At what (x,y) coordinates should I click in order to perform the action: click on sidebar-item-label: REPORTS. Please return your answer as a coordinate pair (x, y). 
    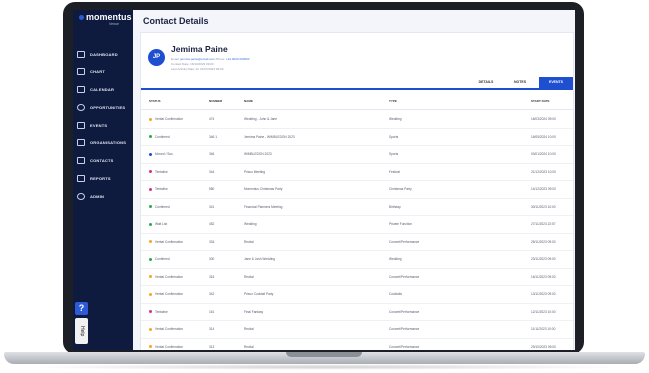
    Looking at the image, I should click on (100, 178).